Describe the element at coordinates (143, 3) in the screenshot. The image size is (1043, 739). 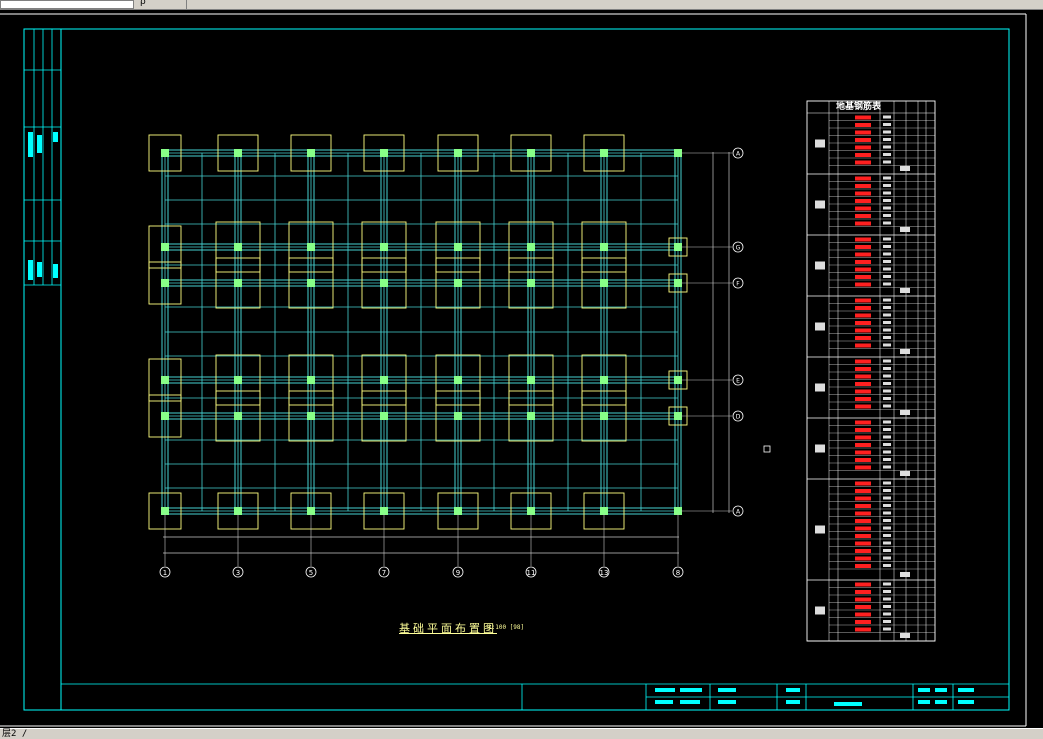
I see `toolbar-glyph: ρ` at that location.